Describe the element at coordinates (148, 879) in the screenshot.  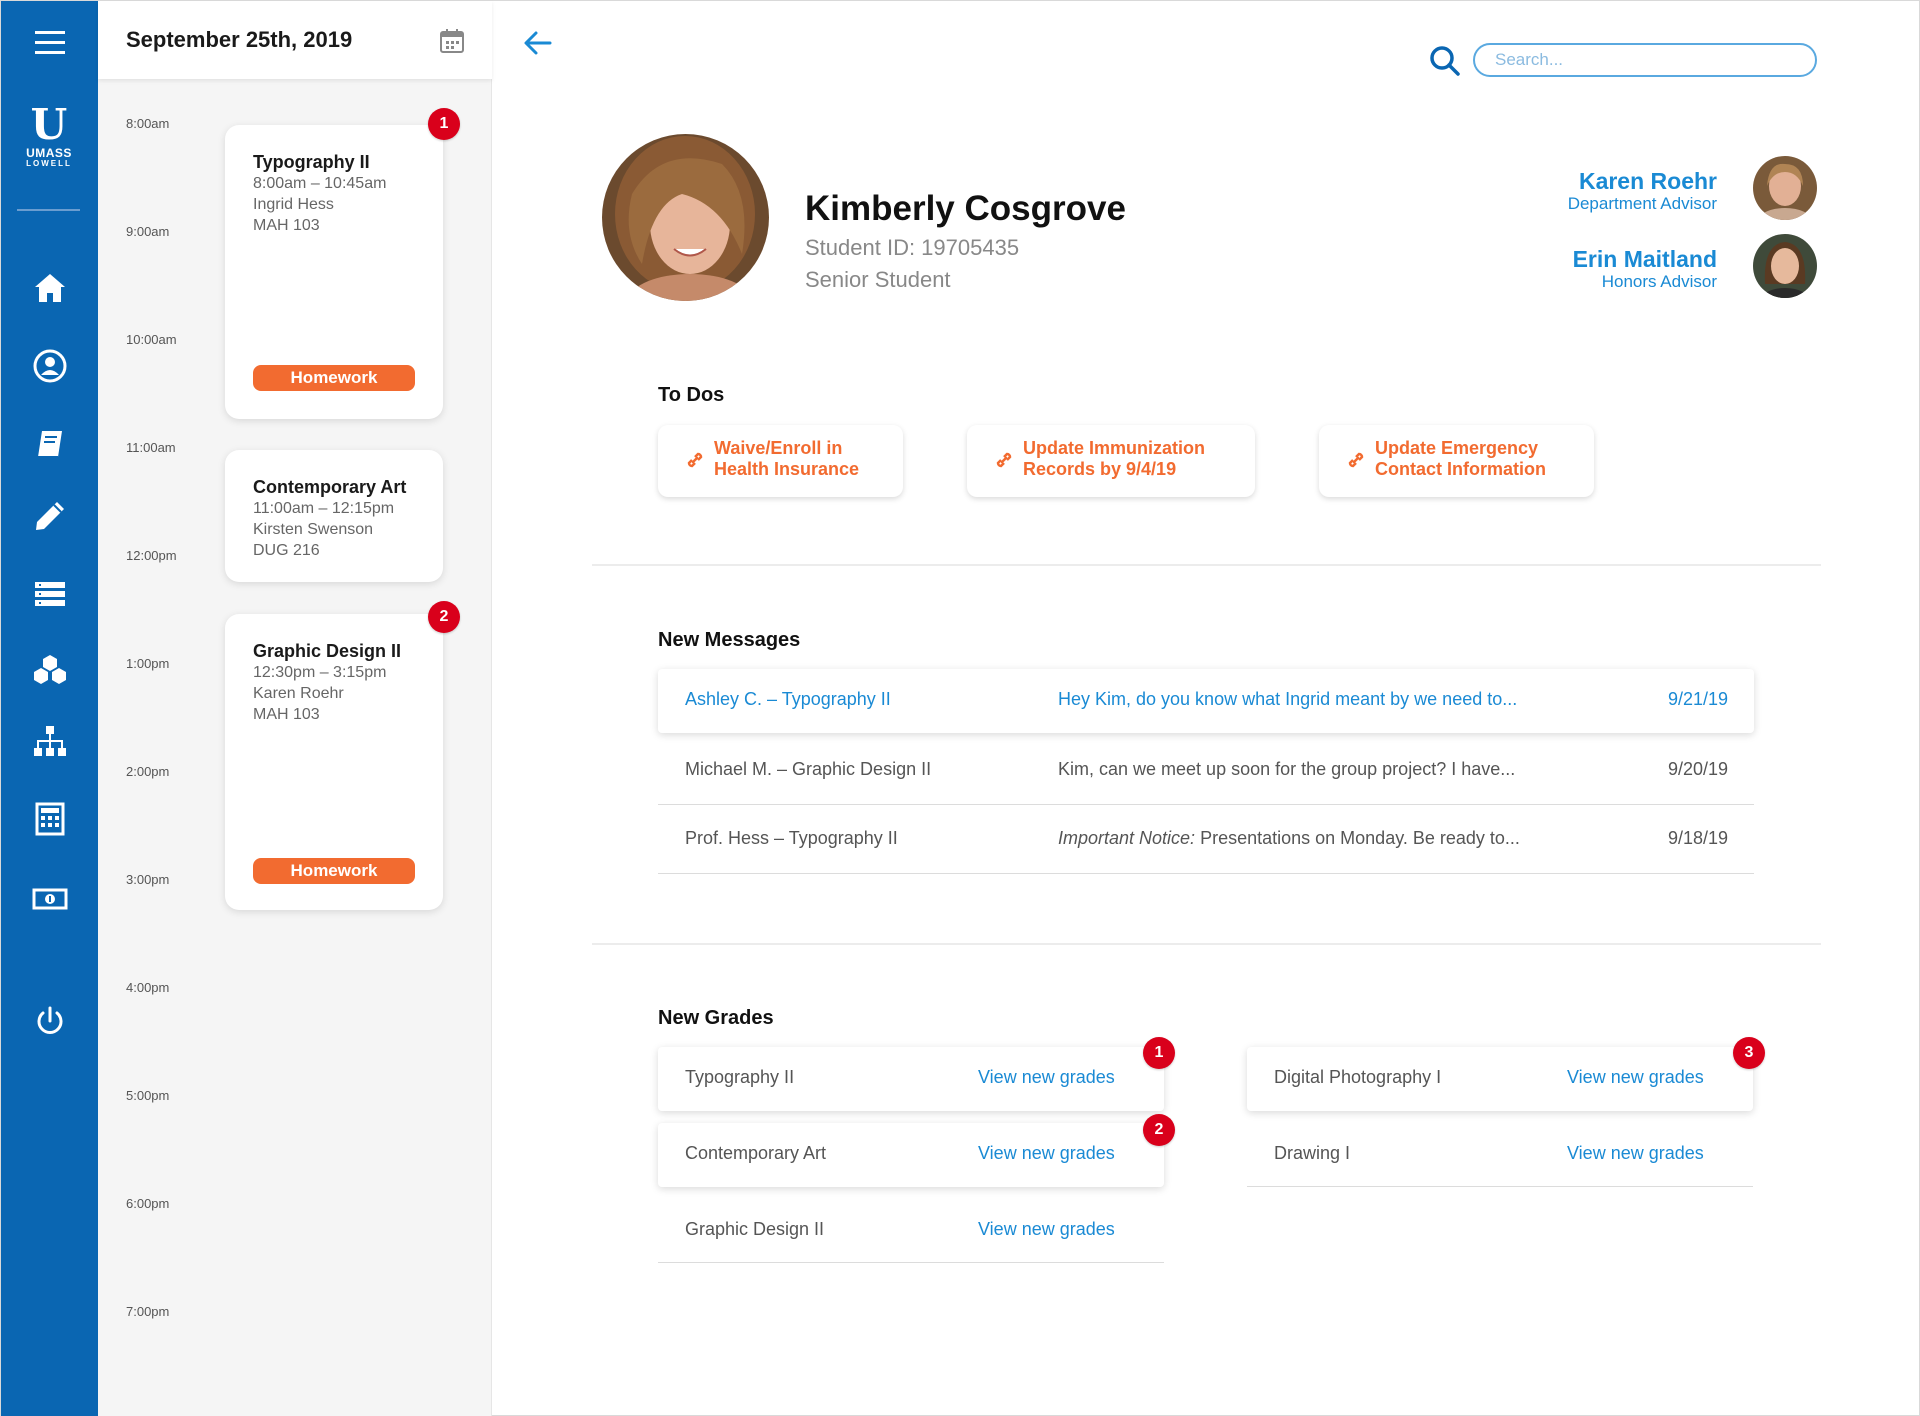
I see `time-label: 3:00pm` at that location.